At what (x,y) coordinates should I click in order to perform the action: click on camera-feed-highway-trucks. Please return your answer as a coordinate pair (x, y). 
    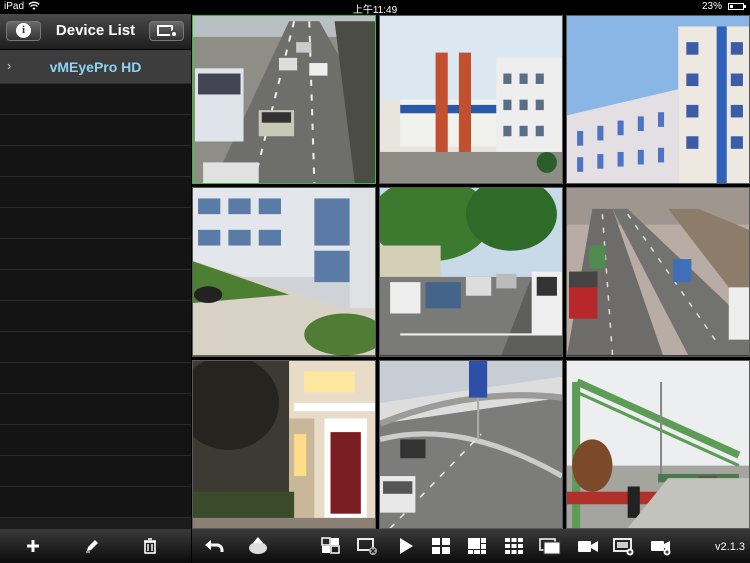
    Looking at the image, I should click on (658, 272).